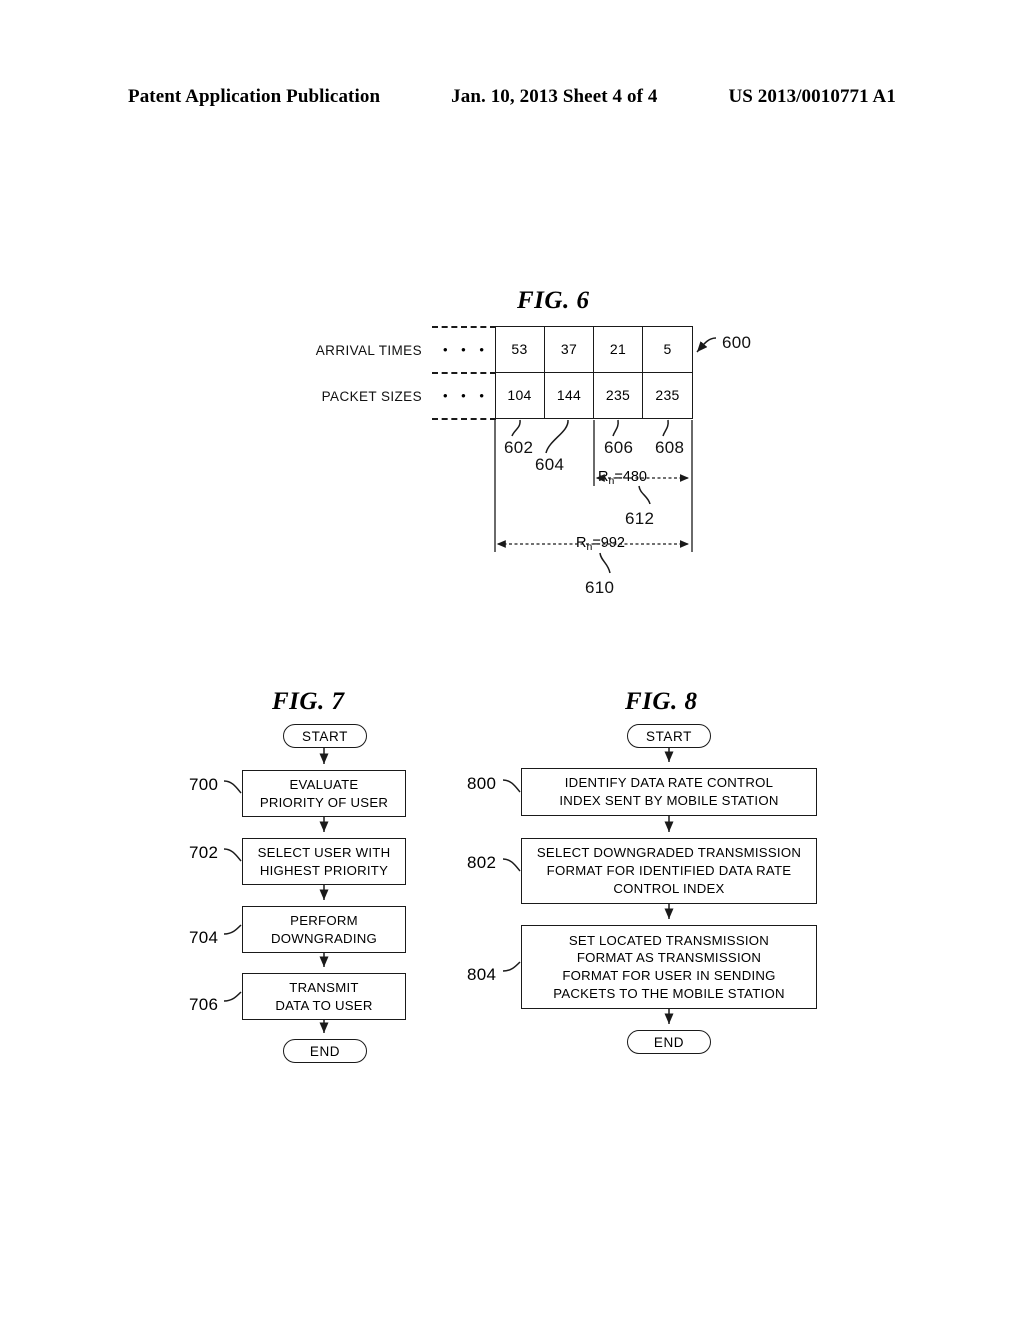 This screenshot has width=1024, height=1320. I want to click on fig7-start-terminator: START, so click(325, 736).